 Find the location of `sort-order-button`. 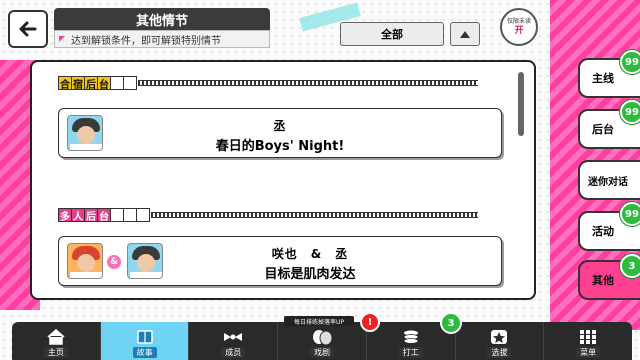

sort-order-button is located at coordinates (465, 34).